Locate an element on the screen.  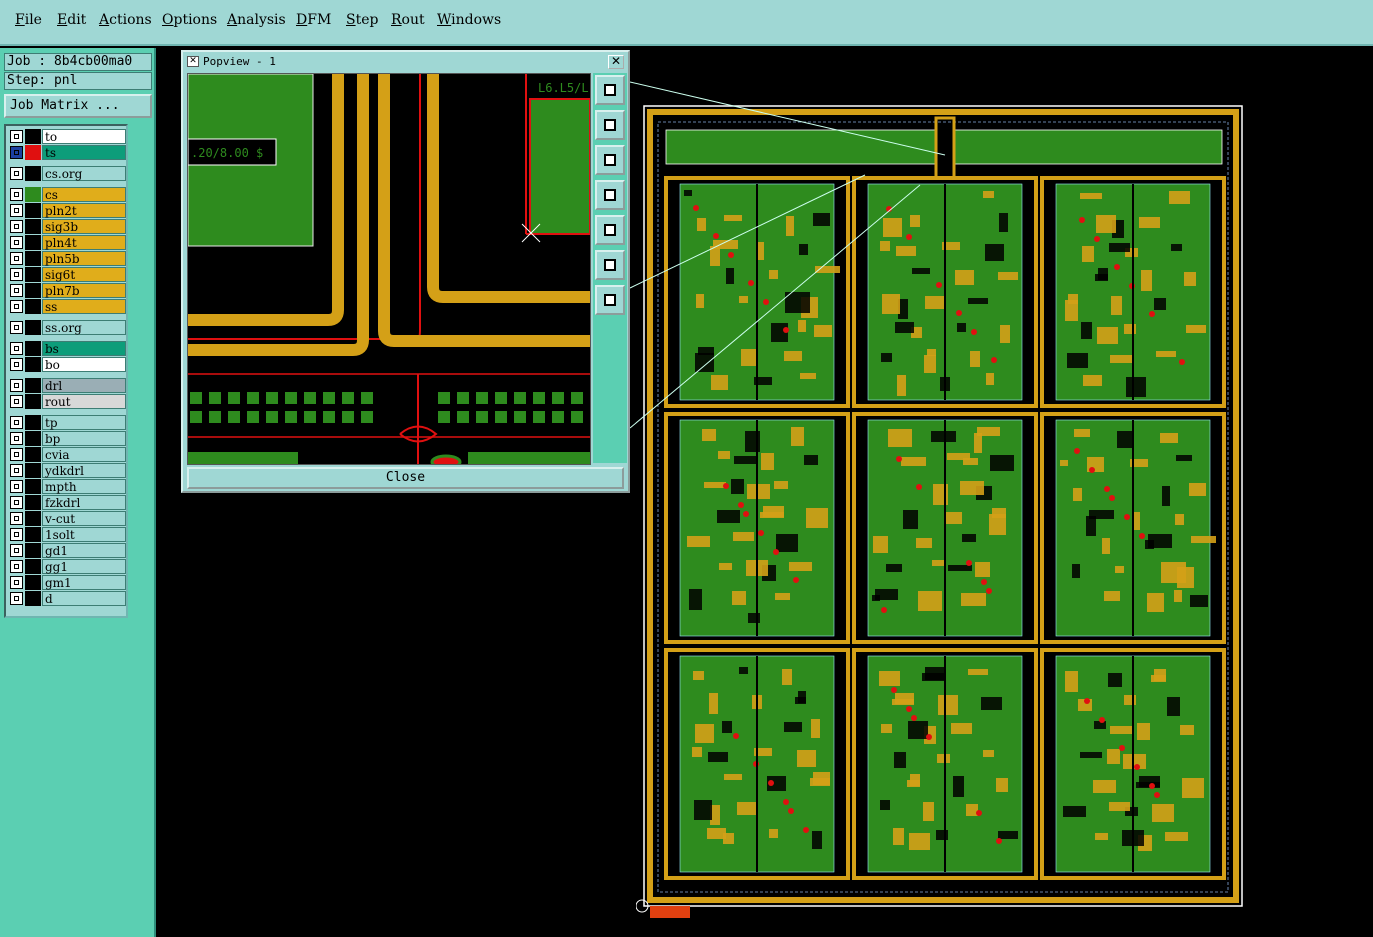
layer-row-gd1: gd1 is located at coordinates (67, 550).